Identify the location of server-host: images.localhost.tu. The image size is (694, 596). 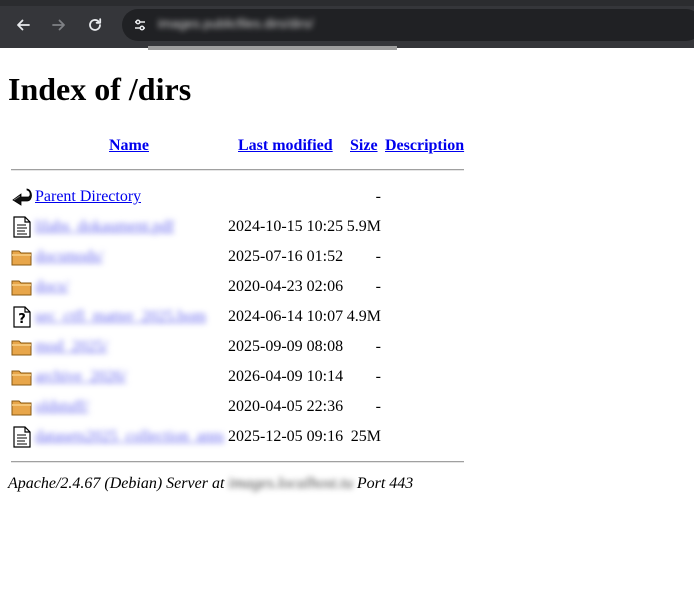
(290, 483).